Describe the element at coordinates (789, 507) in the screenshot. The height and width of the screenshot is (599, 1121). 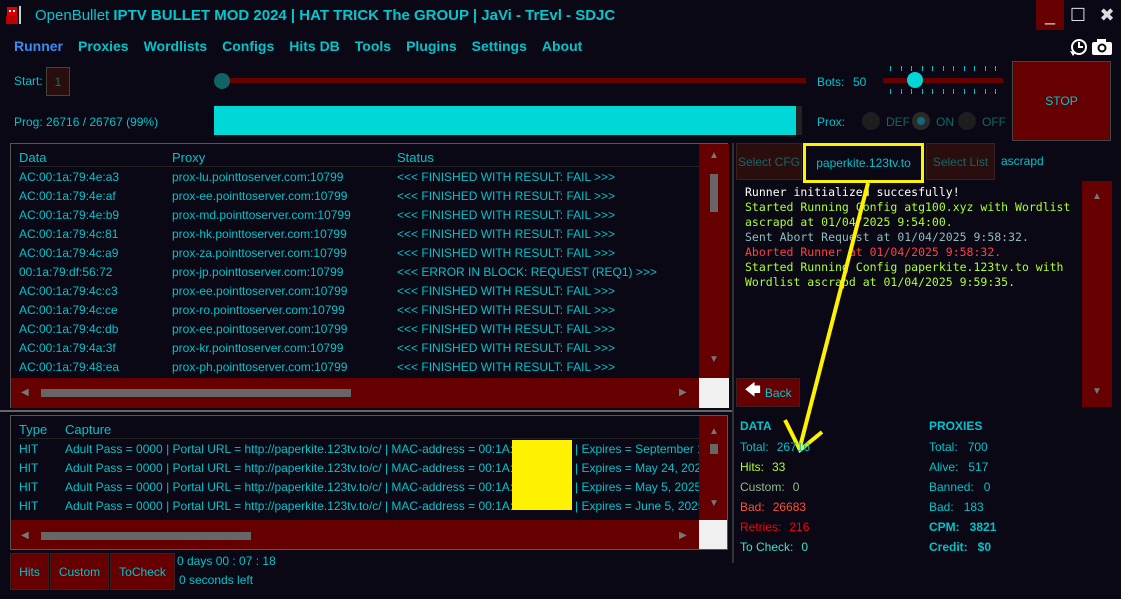
I see `stat-value: 26683` at that location.